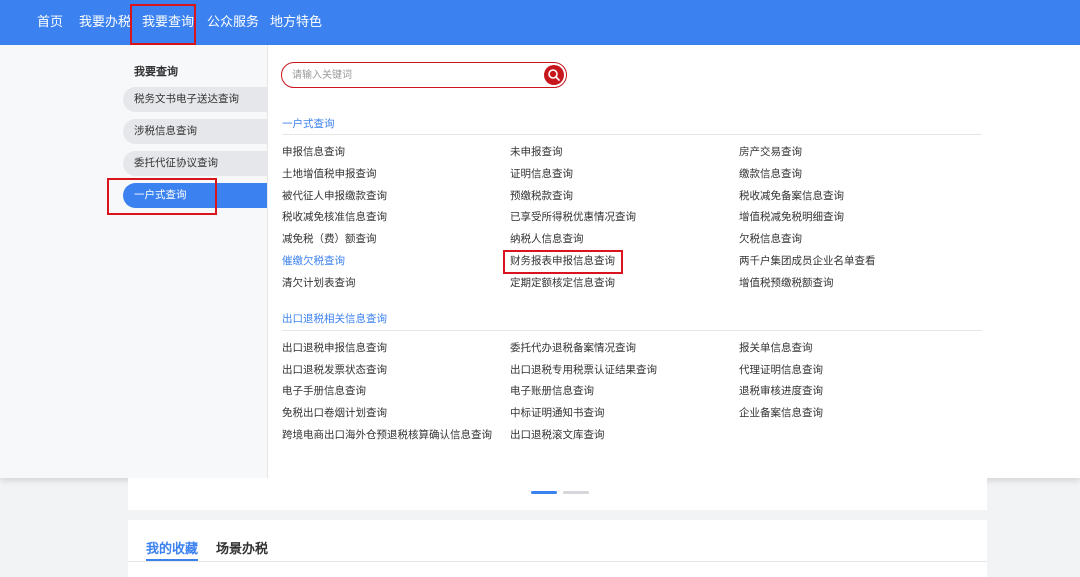 This screenshot has height=577, width=1080. What do you see at coordinates (334, 196) in the screenshot?
I see `query-link: 被代征人申报缴款查询` at bounding box center [334, 196].